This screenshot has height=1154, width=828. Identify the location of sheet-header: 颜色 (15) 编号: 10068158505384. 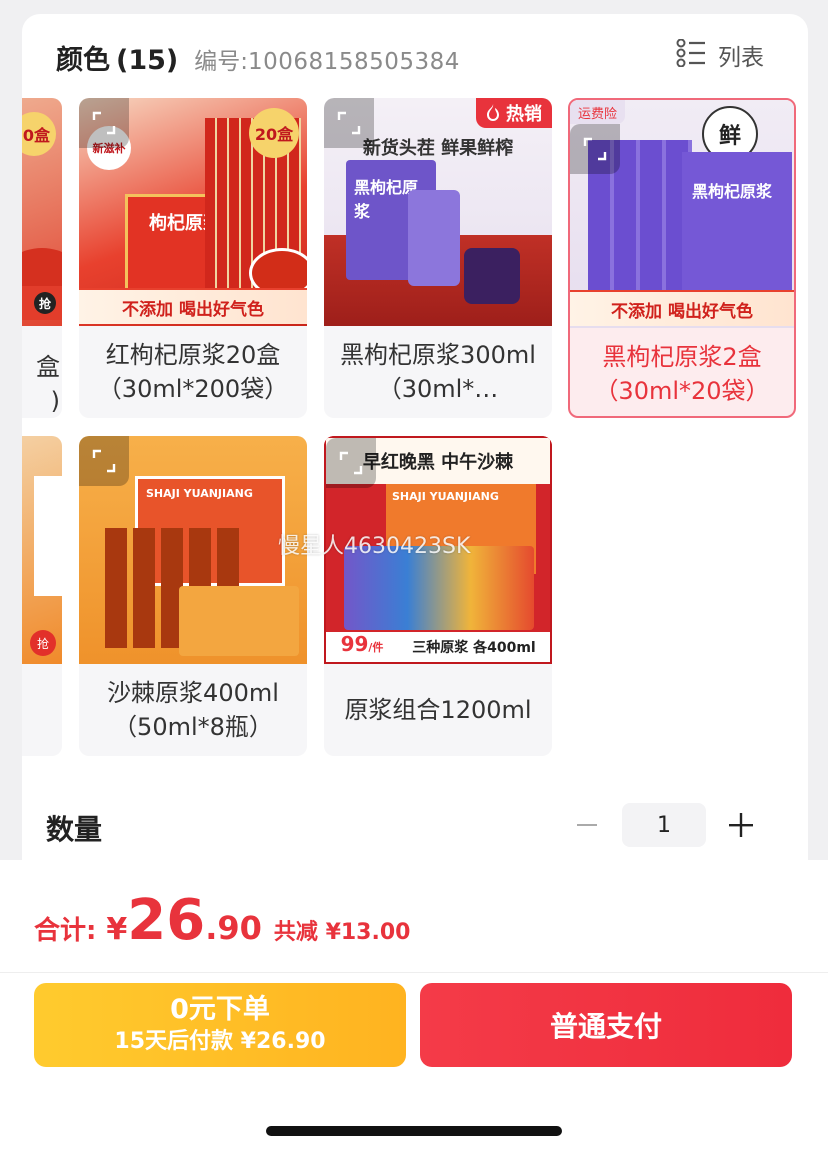
(258, 58).